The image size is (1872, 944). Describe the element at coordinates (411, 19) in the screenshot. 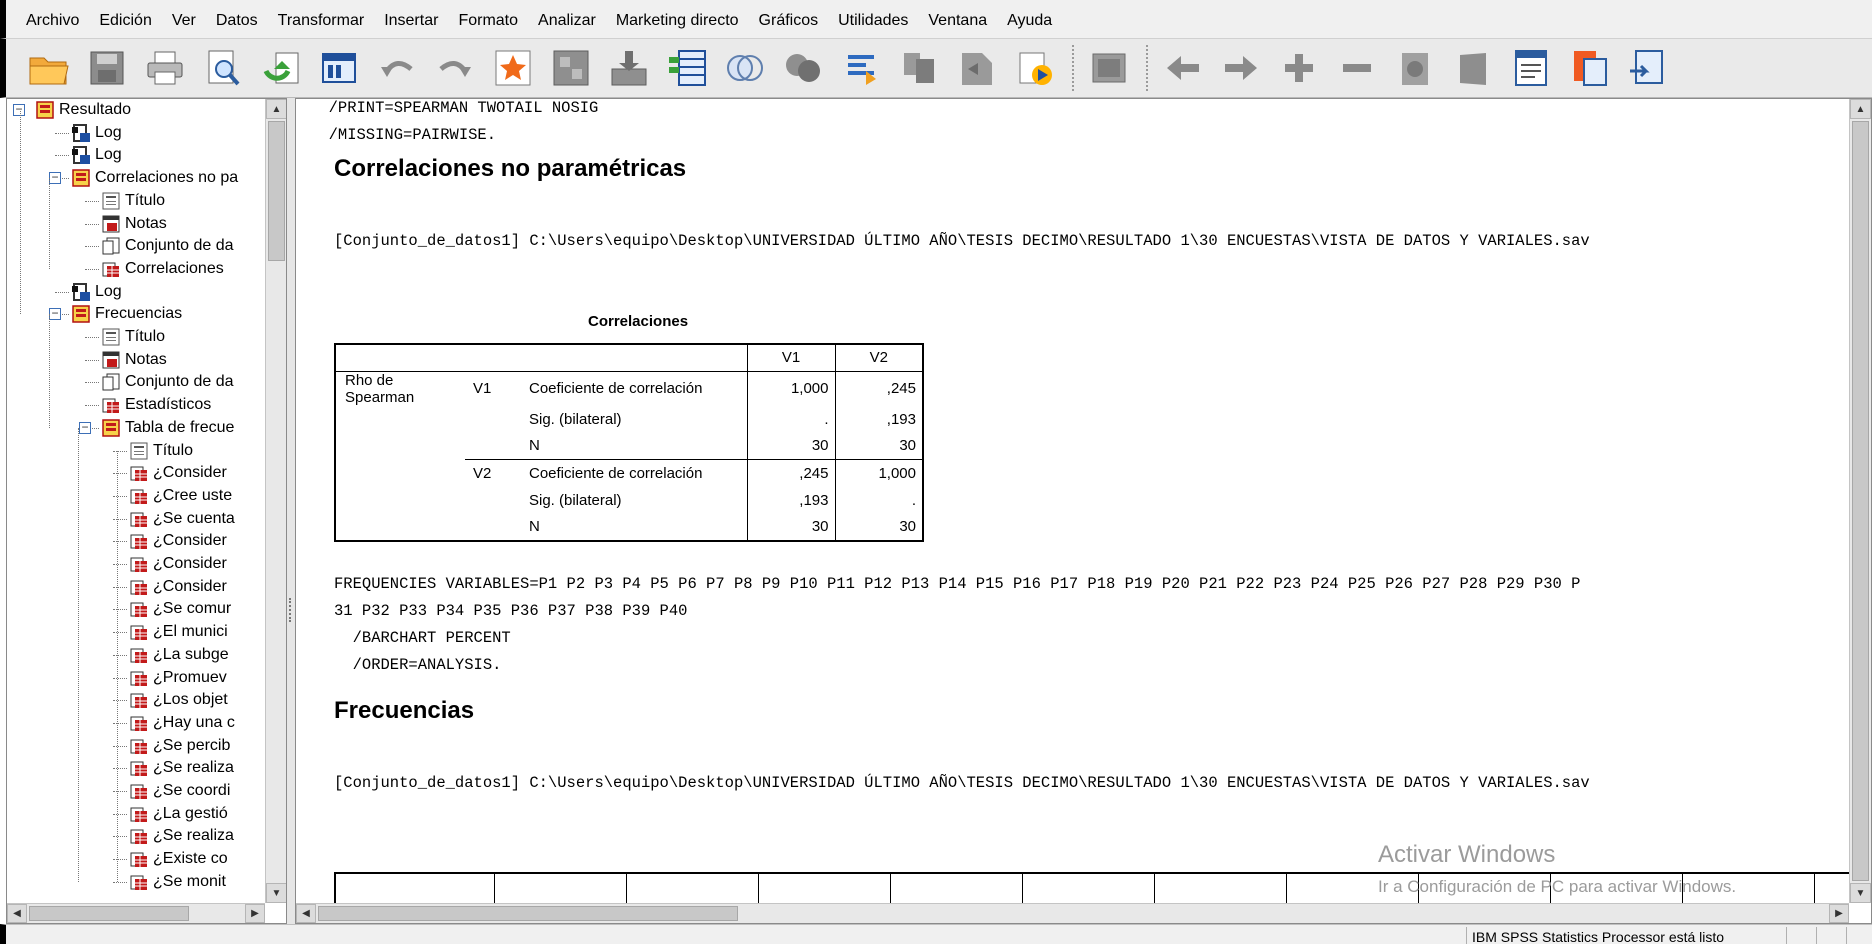

I see `menu-insertar: Insertar` at that location.